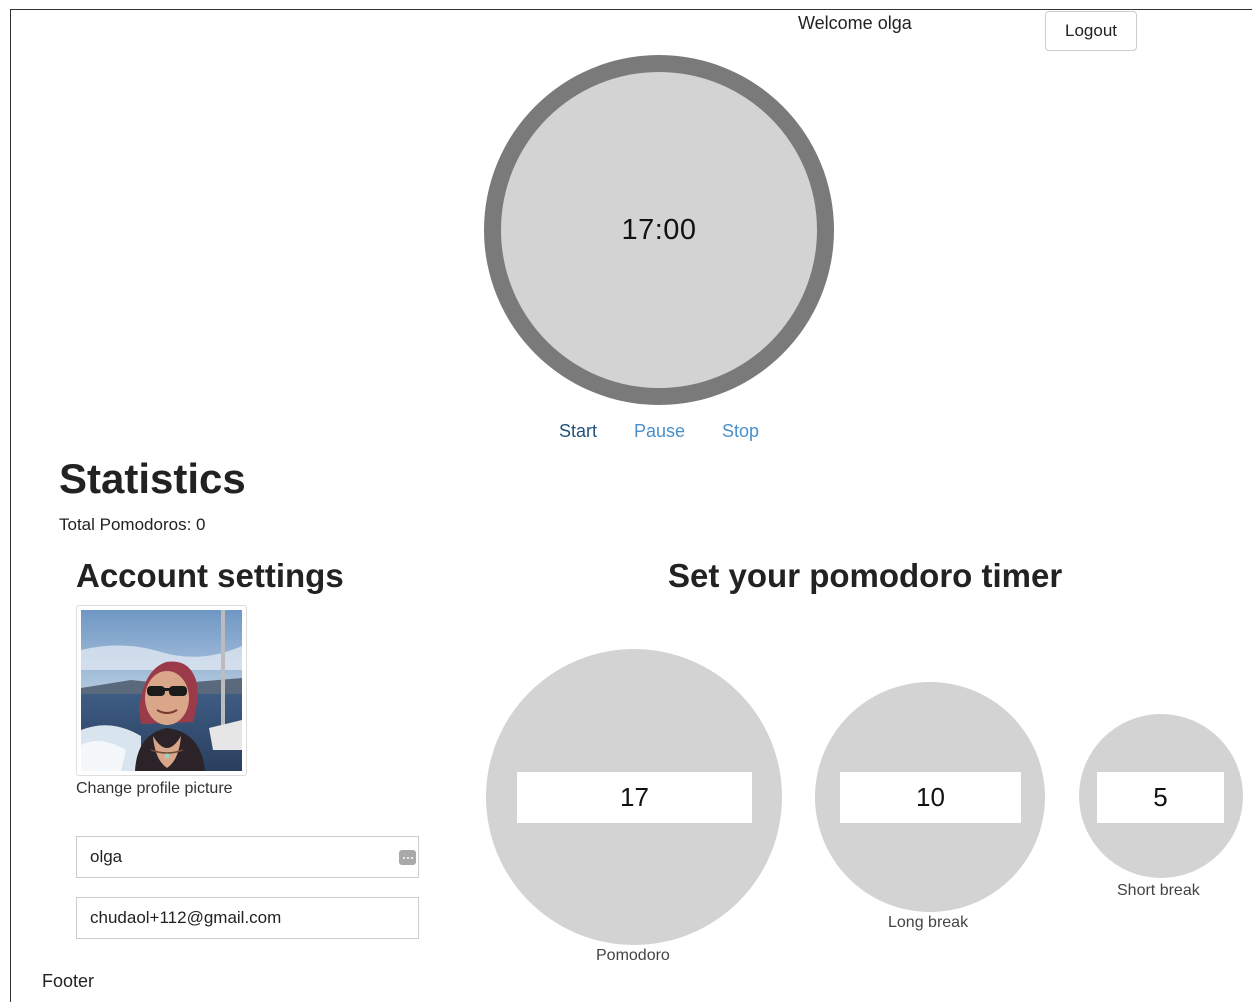 This screenshot has height=1002, width=1252. I want to click on timer-face: 17:00, so click(659, 230).